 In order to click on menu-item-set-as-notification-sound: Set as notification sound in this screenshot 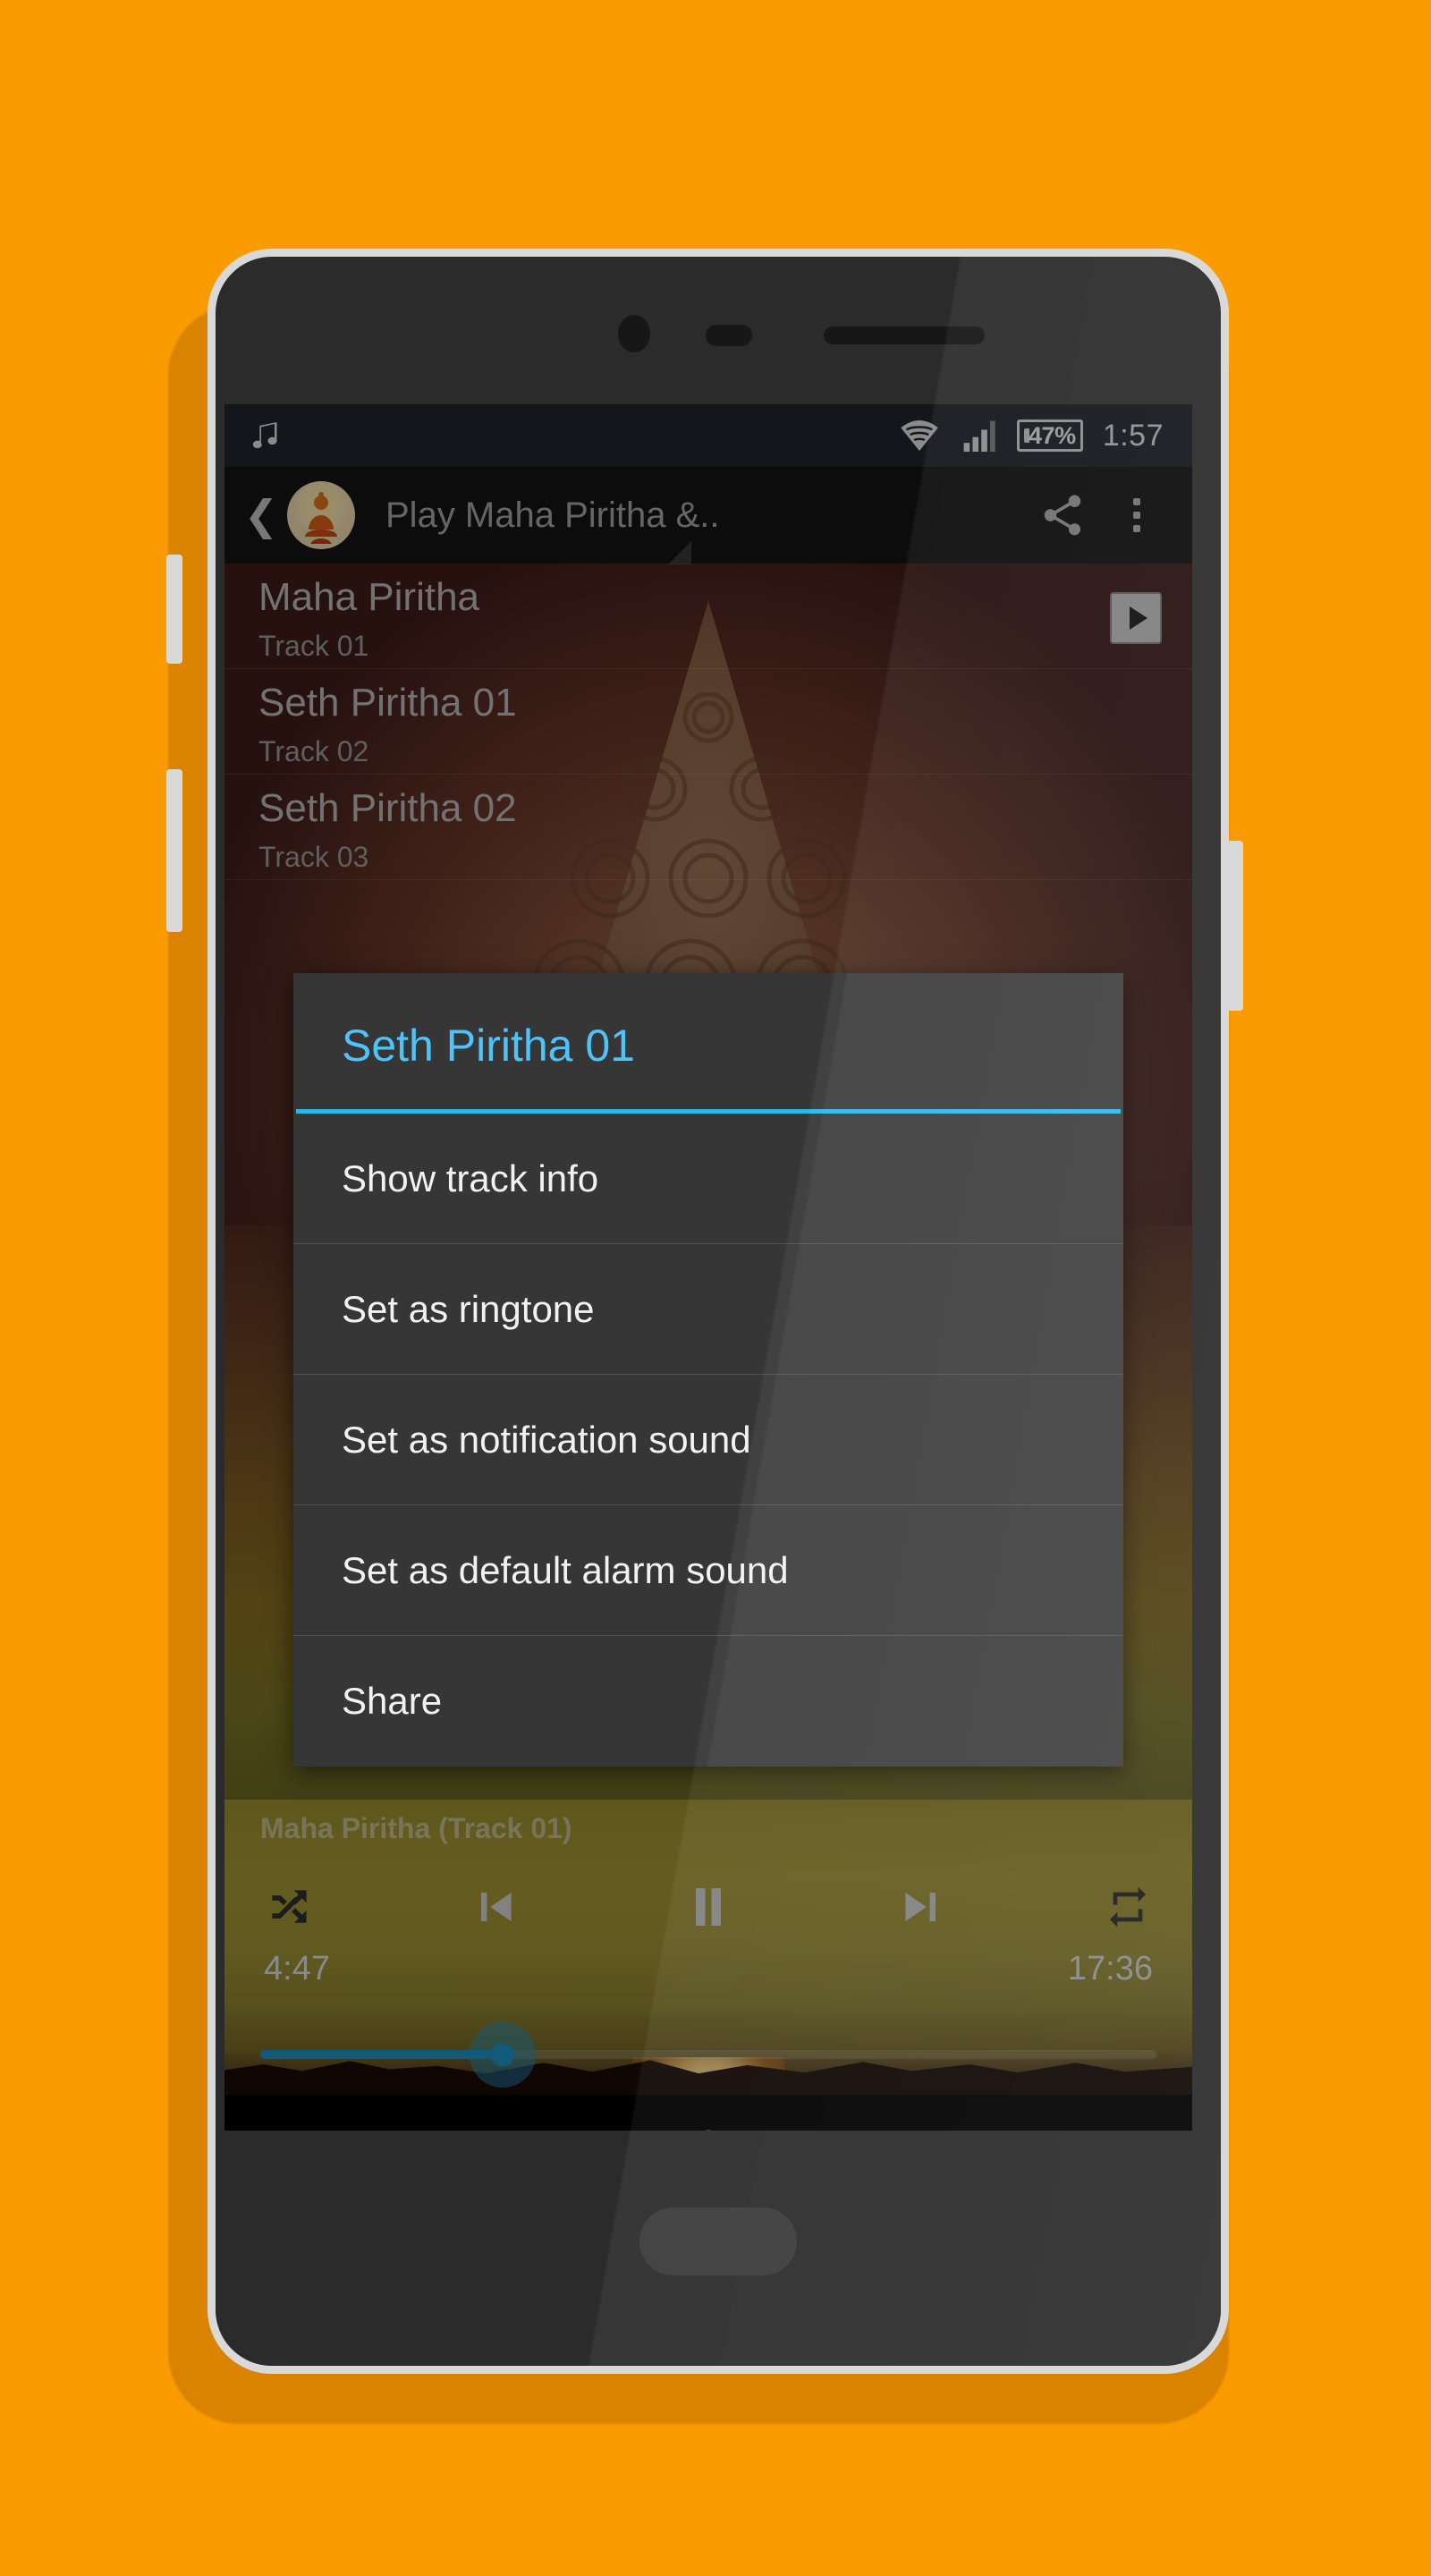, I will do `click(708, 1440)`.